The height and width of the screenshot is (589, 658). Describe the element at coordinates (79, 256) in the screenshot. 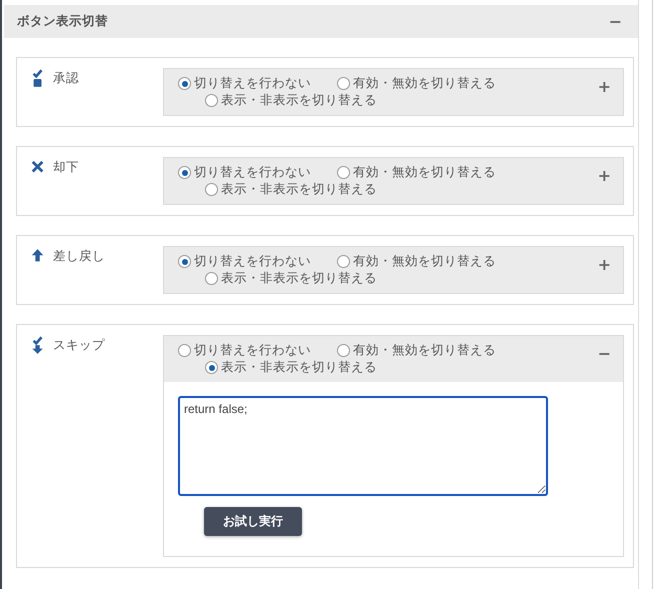

I see `button-name: 差し戻し` at that location.